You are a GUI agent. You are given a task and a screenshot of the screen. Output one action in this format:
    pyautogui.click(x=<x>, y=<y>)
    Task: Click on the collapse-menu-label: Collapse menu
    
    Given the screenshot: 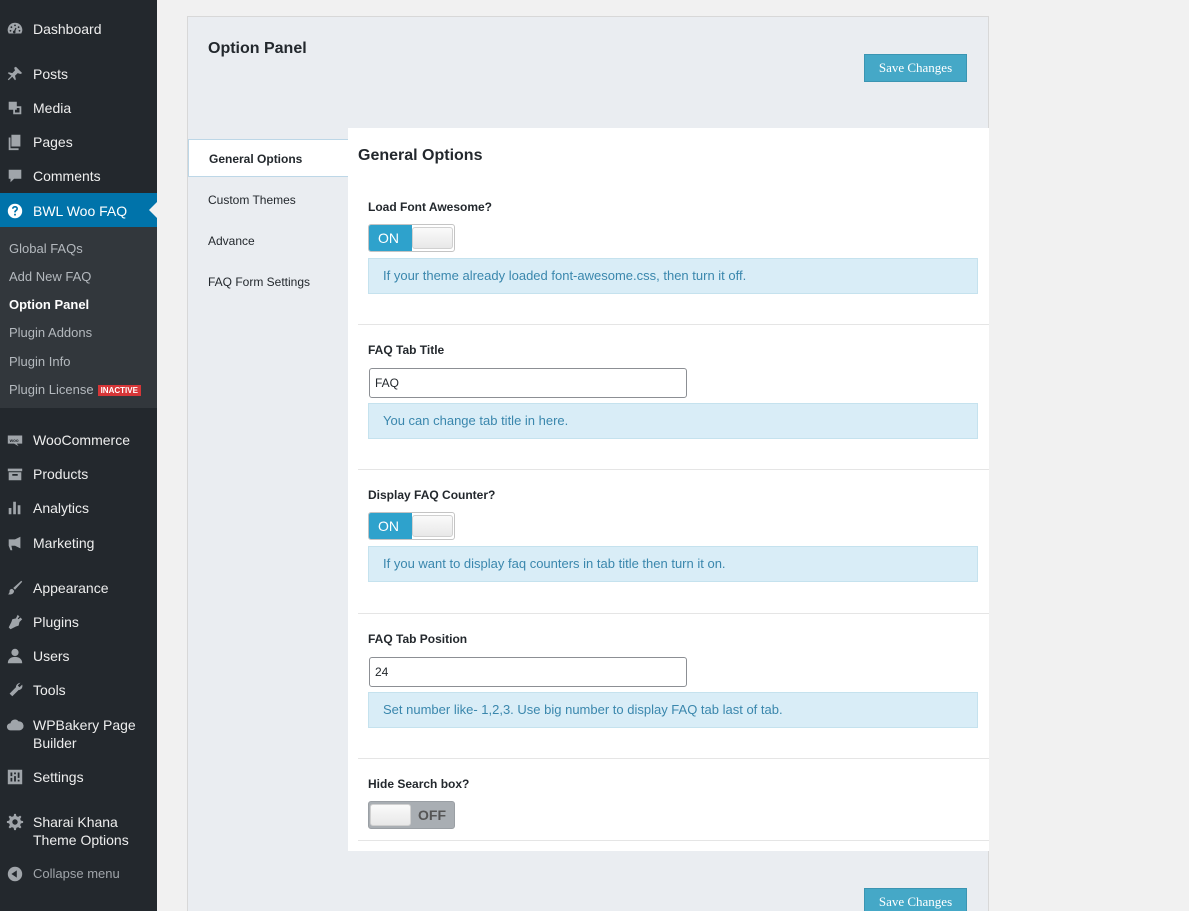 What is the action you would take?
    pyautogui.click(x=76, y=873)
    